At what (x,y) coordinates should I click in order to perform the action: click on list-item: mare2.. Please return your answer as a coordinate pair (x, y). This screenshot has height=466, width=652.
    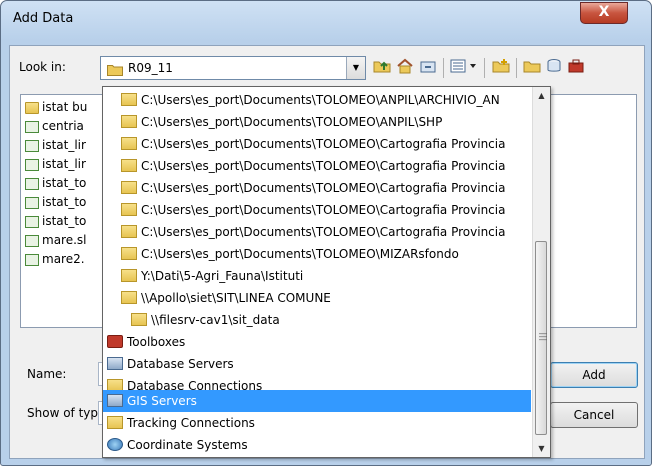
    Looking at the image, I should click on (55, 261).